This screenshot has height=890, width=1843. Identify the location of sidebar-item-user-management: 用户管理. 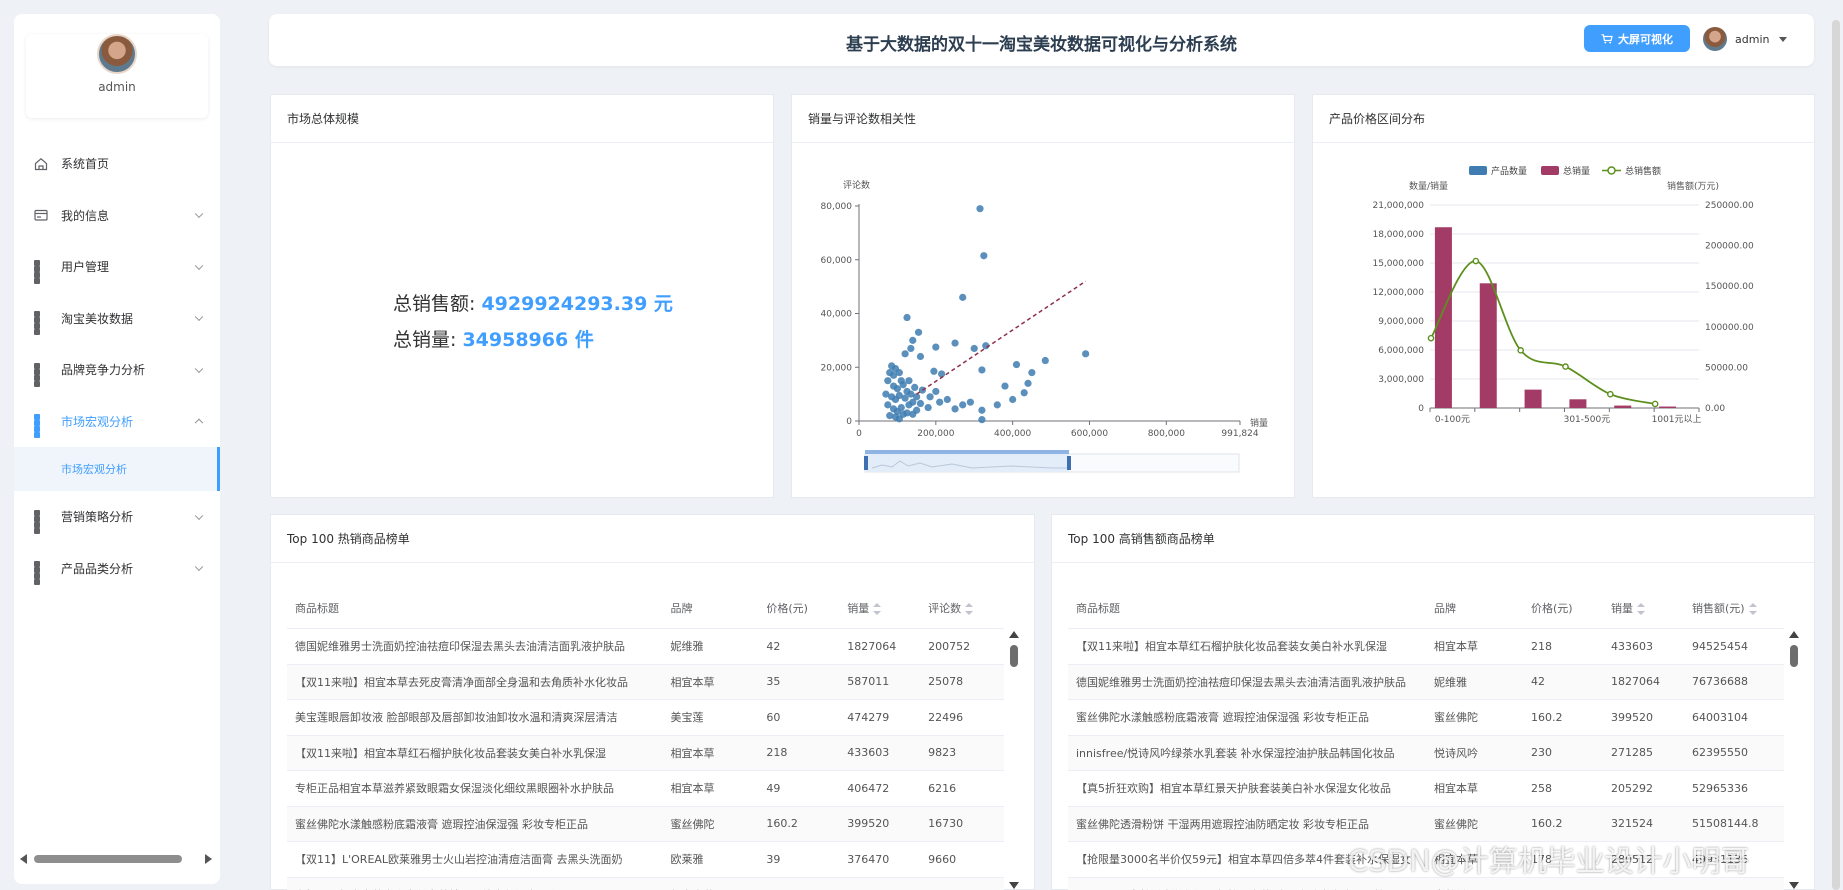
(117, 267).